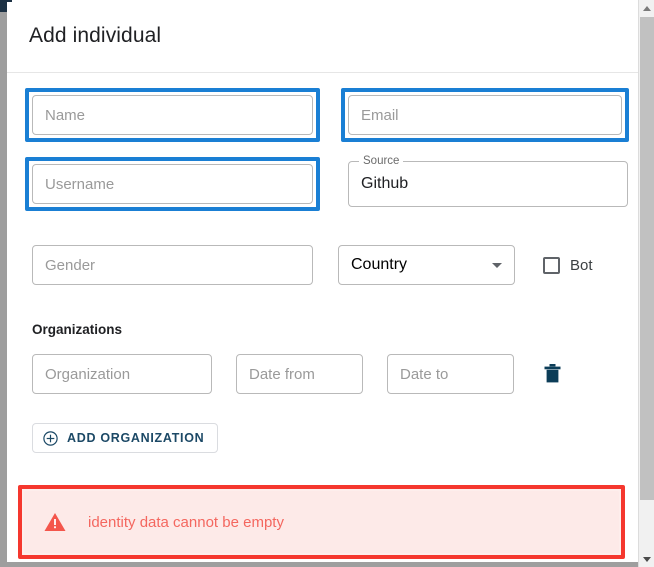 This screenshot has height=567, width=654. I want to click on username-input-placeholder: Username, so click(80, 184).